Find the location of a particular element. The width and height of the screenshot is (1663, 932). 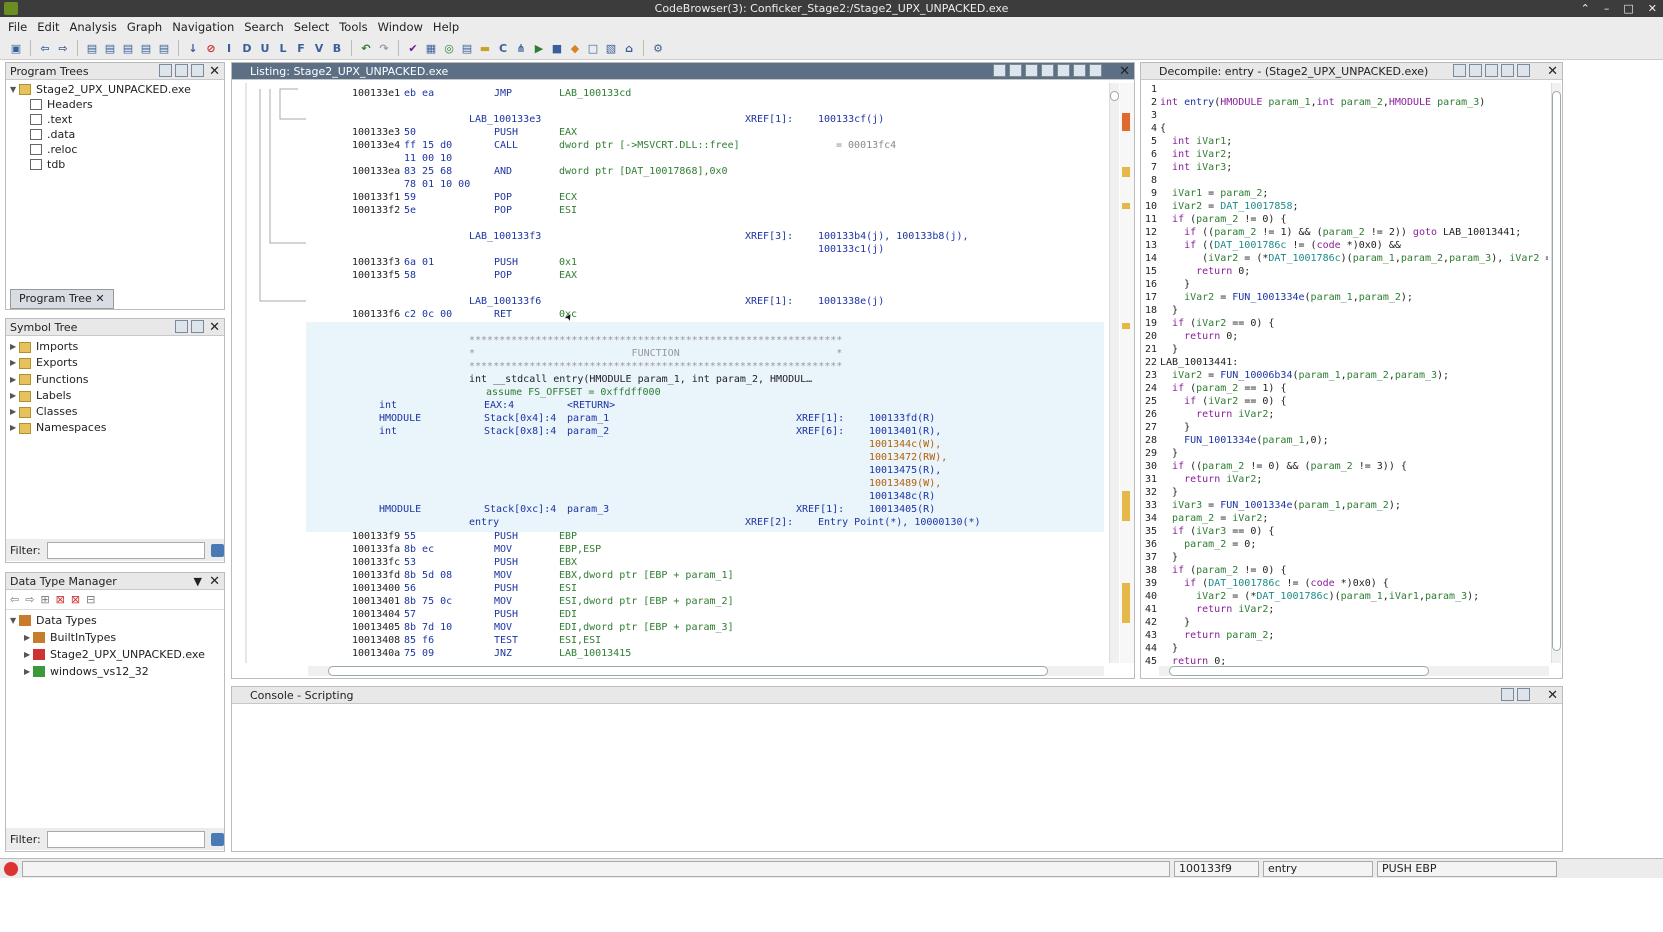

instruction-operand: EBX,dword ptr [EBP + param_1] is located at coordinates (646, 575).